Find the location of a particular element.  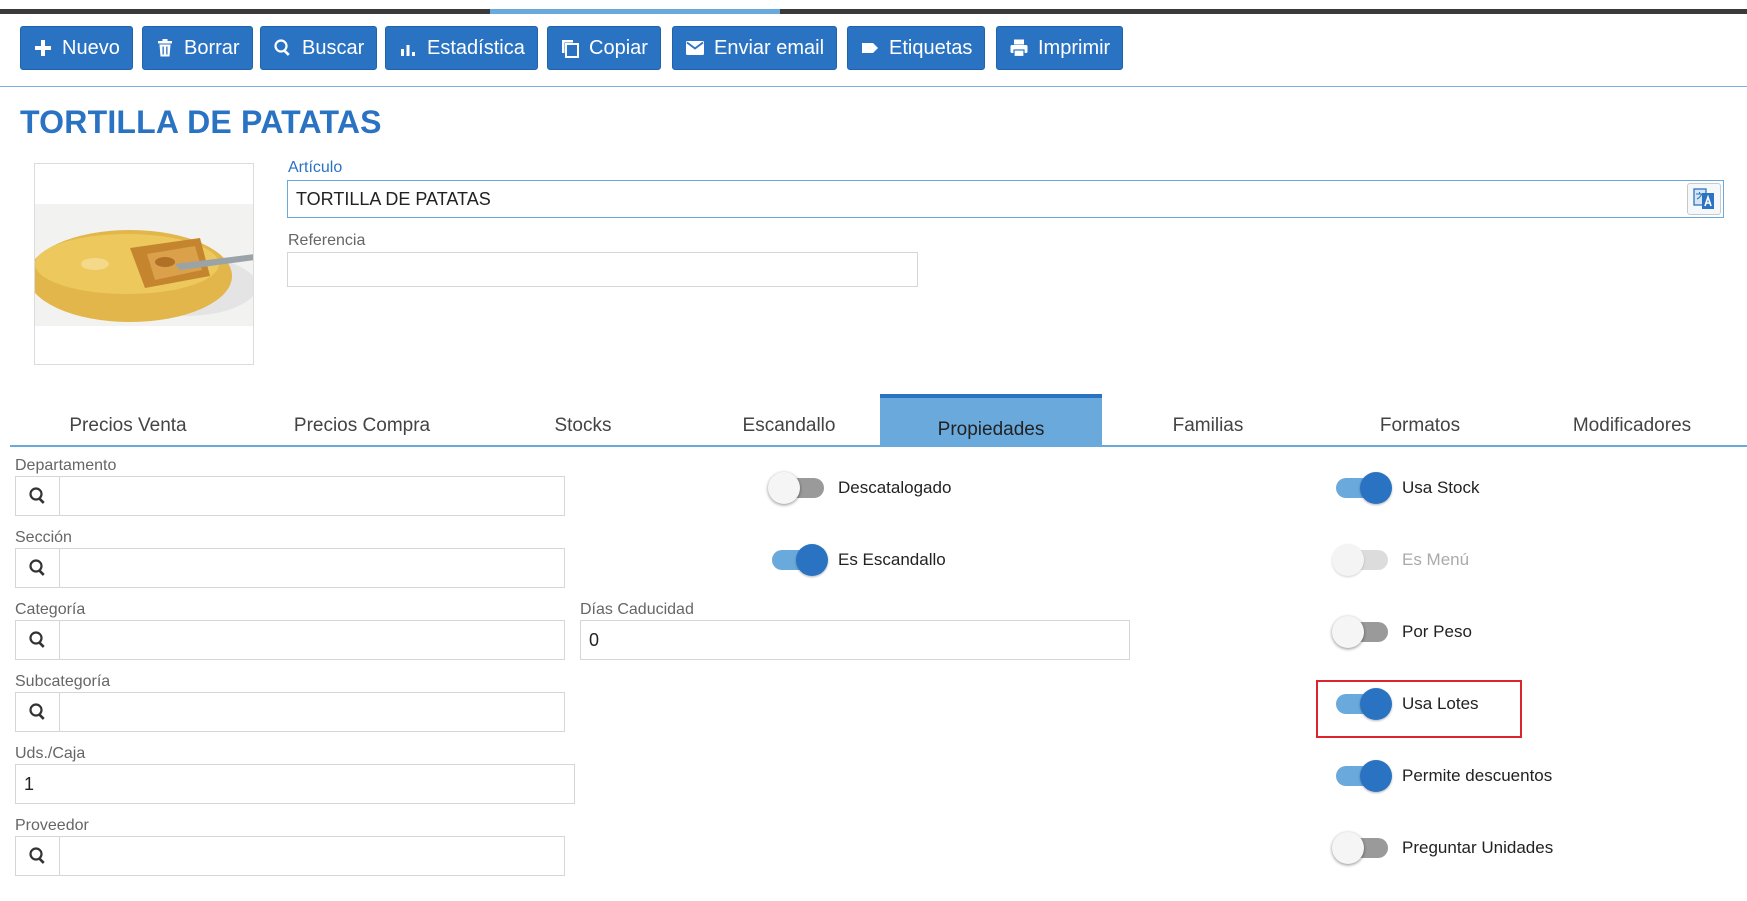

category-input is located at coordinates (313, 640).